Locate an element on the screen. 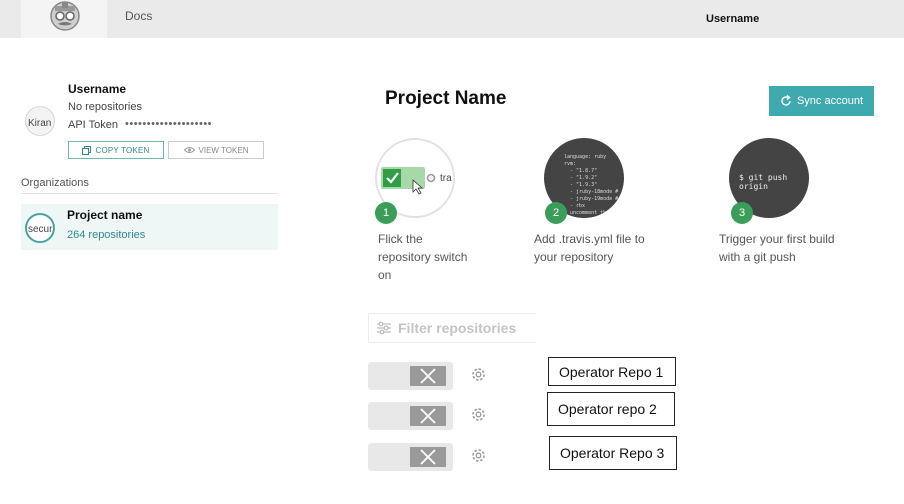  step-3-badge: 3 is located at coordinates (742, 213).